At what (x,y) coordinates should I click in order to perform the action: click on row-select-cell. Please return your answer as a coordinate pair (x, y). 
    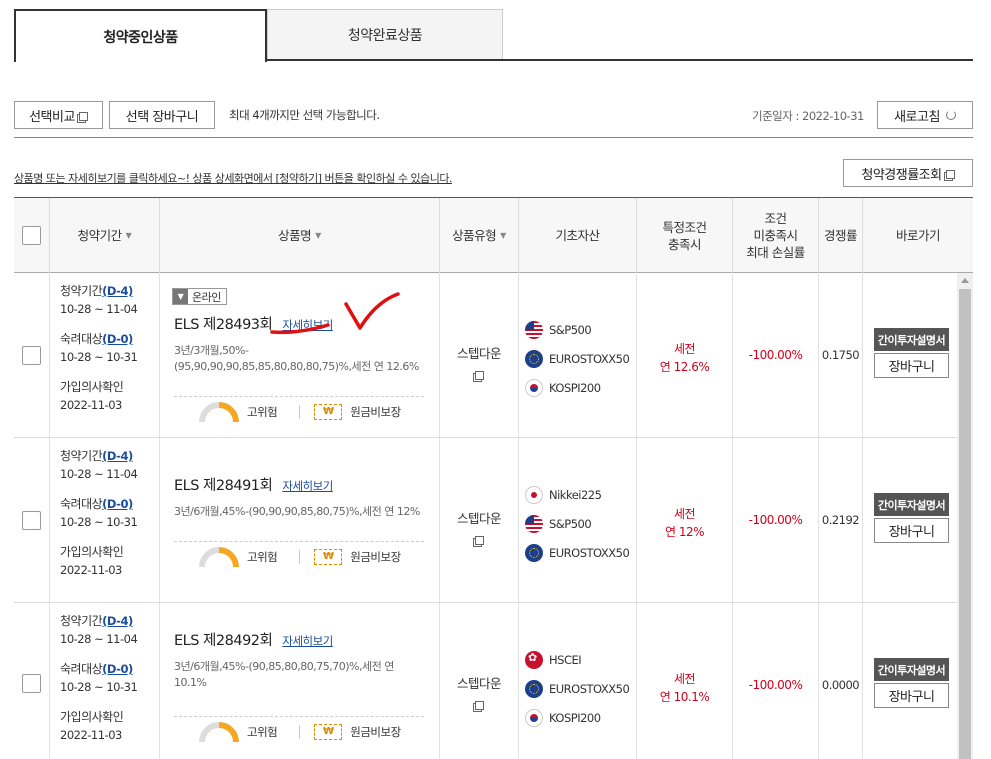
    Looking at the image, I should click on (32, 681).